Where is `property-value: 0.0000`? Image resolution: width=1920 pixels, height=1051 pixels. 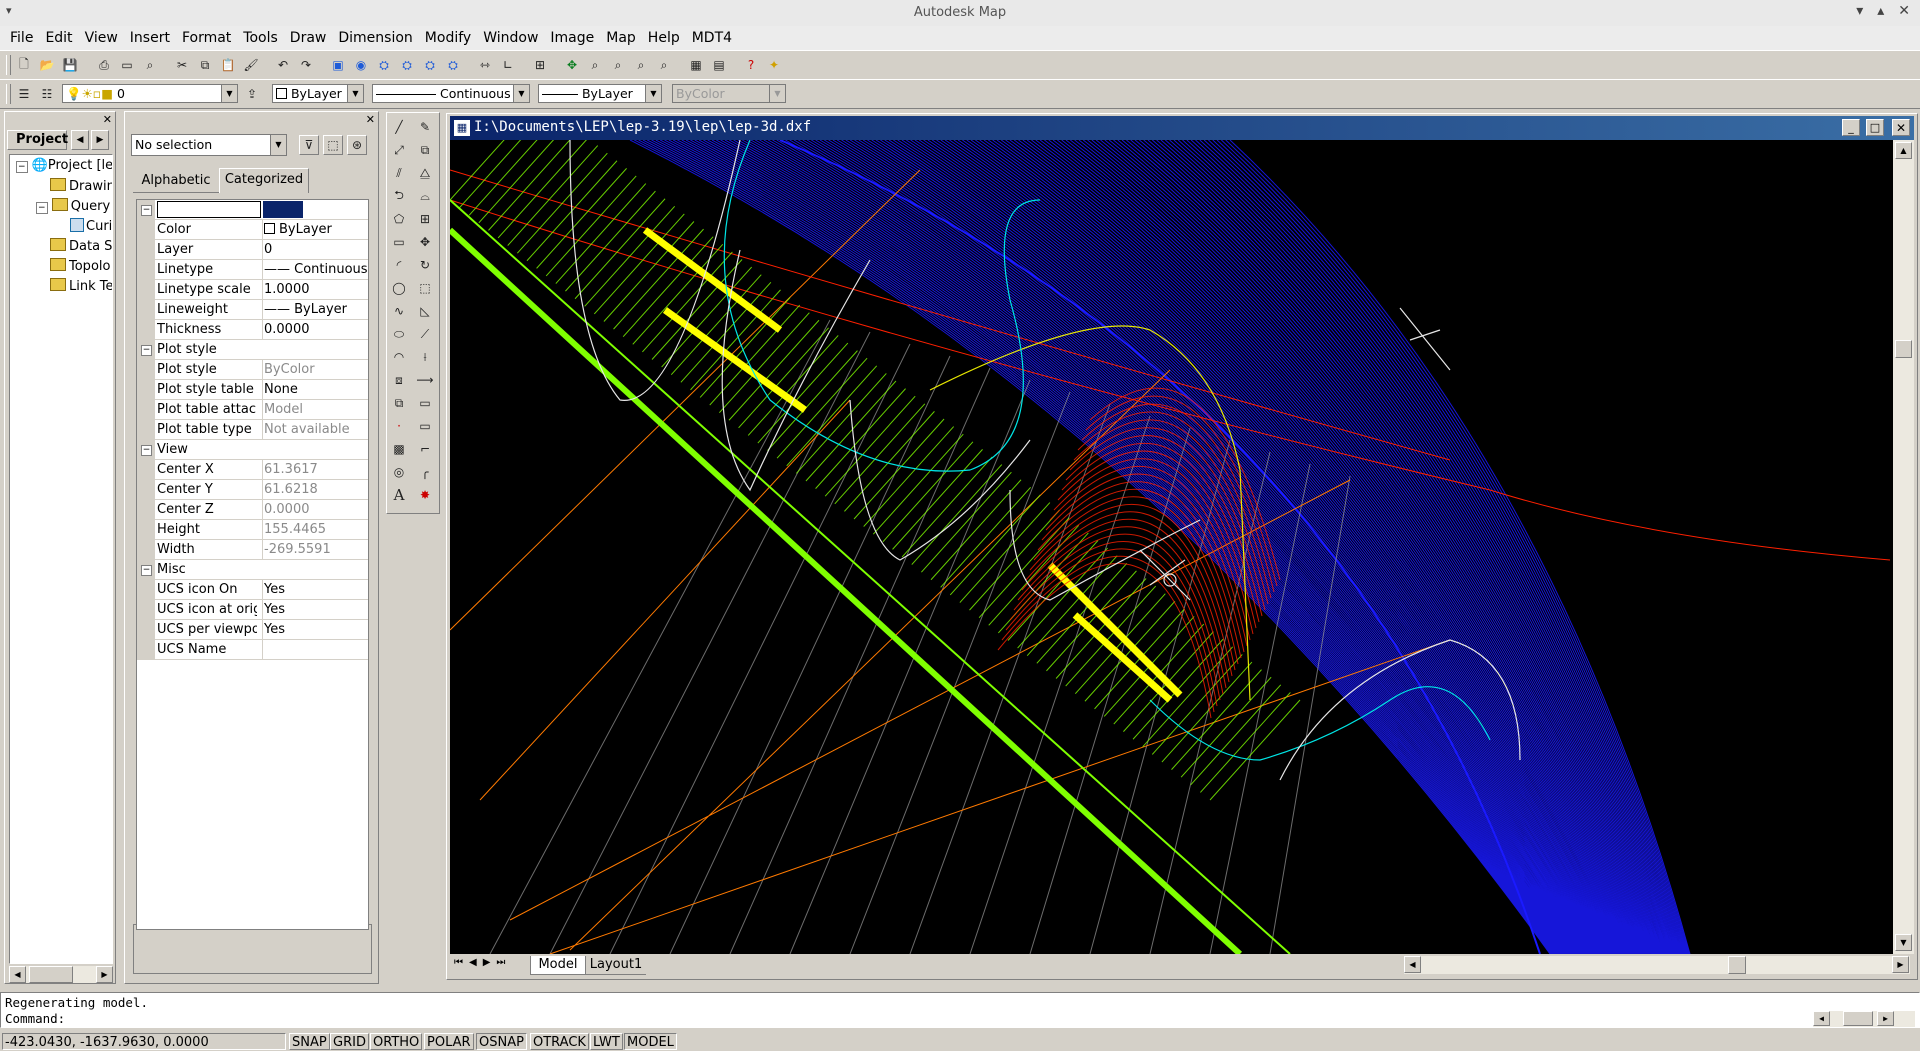
property-value: 0.0000 is located at coordinates (316, 509).